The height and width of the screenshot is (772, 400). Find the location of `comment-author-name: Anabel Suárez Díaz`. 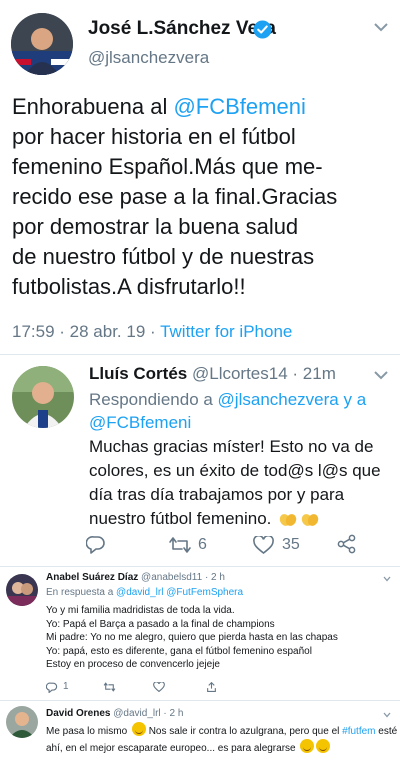

comment-author-name: Anabel Suárez Díaz is located at coordinates (92, 577).